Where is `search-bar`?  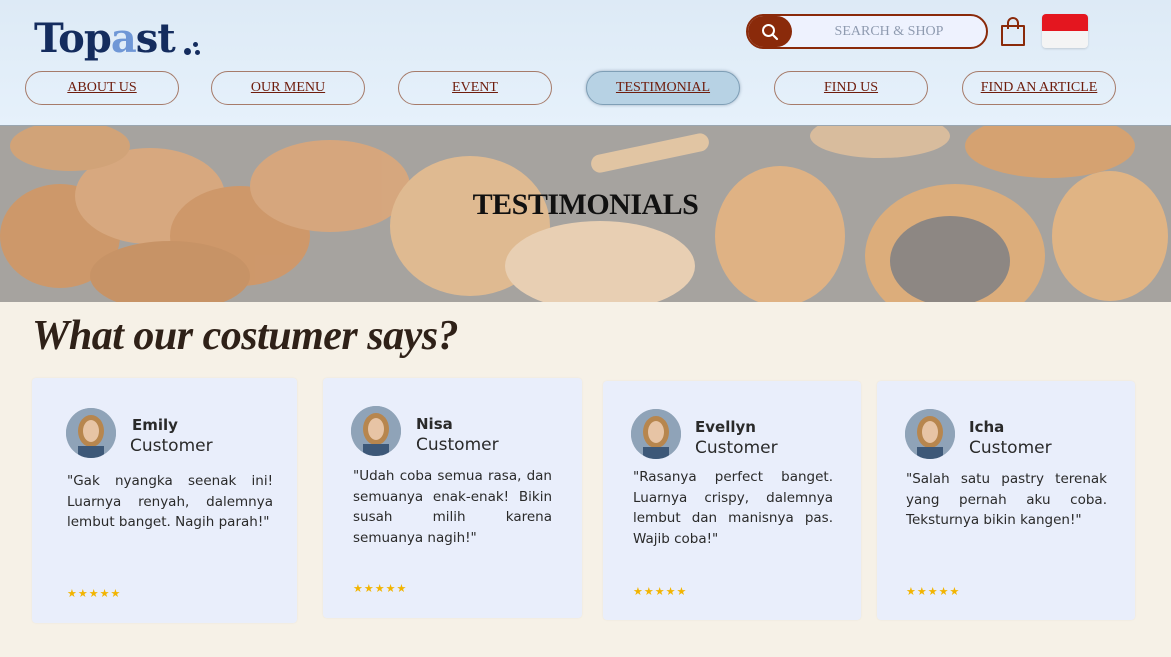 search-bar is located at coordinates (867, 31).